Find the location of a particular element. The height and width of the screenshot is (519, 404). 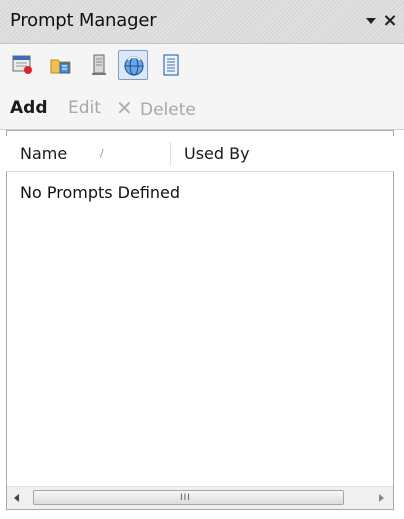

panel-title: Prompt Manager is located at coordinates (83, 20).